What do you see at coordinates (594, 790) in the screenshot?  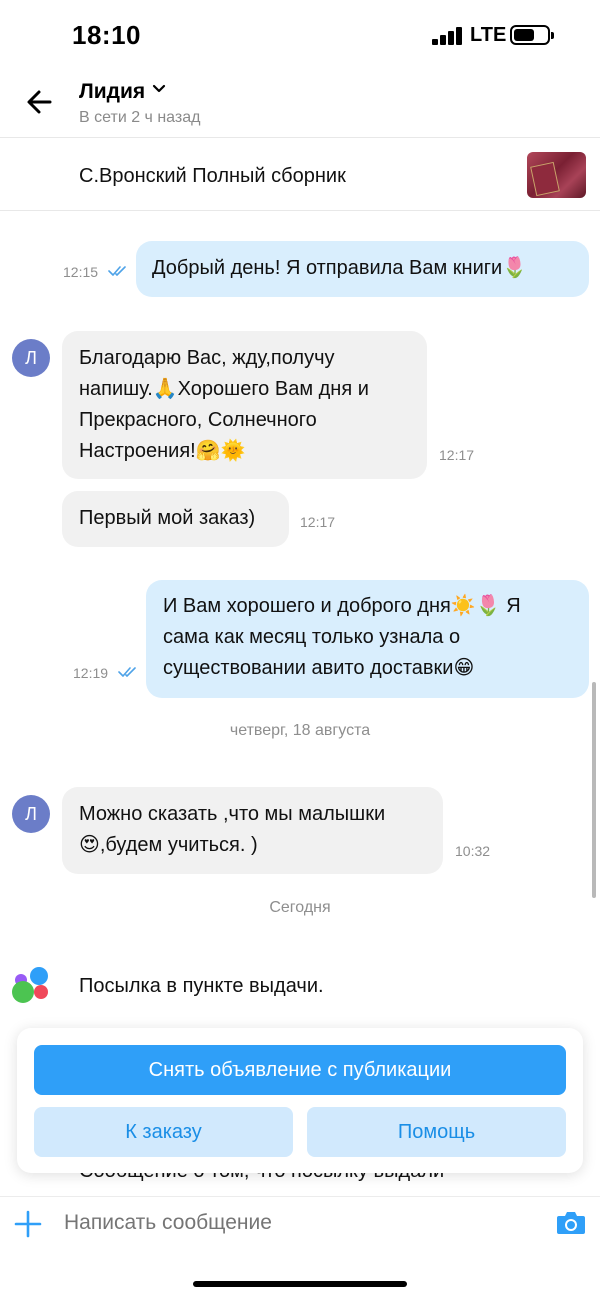 I see `scrollbar` at bounding box center [594, 790].